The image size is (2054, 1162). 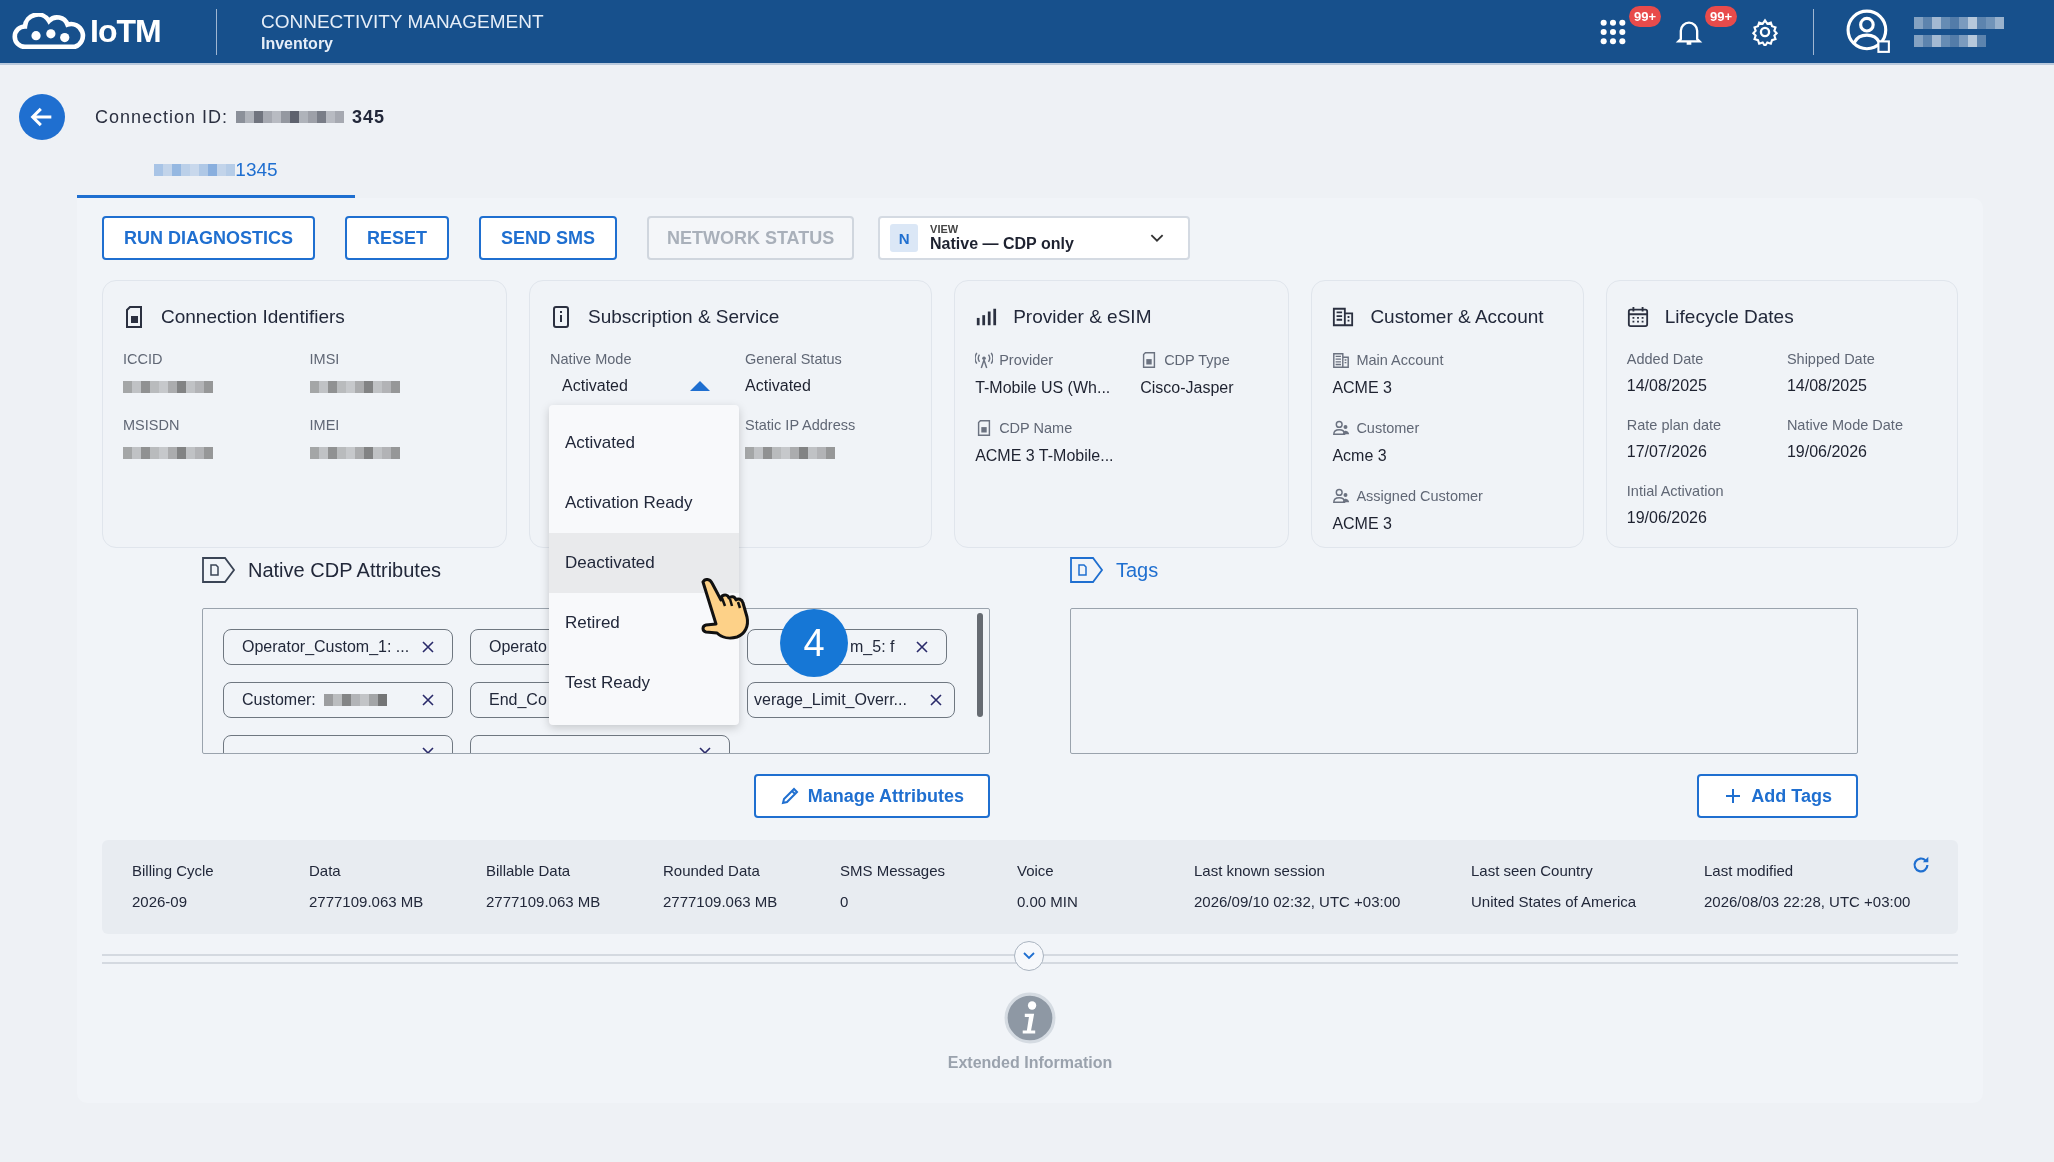 I want to click on field-label: Assigned Customer, so click(x=1419, y=496).